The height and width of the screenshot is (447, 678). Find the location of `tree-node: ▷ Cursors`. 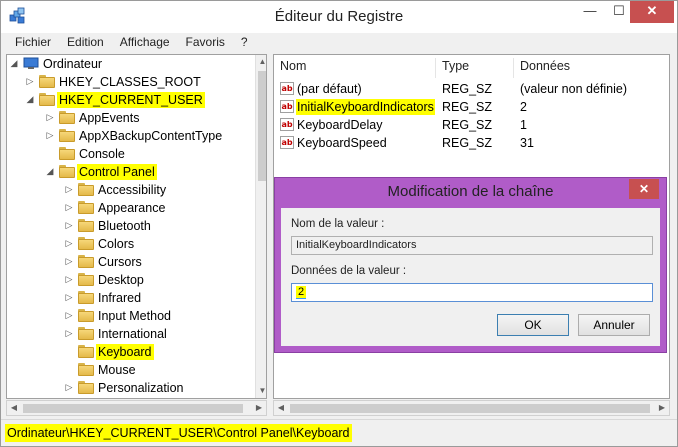

tree-node: ▷ Cursors is located at coordinates (132, 262).